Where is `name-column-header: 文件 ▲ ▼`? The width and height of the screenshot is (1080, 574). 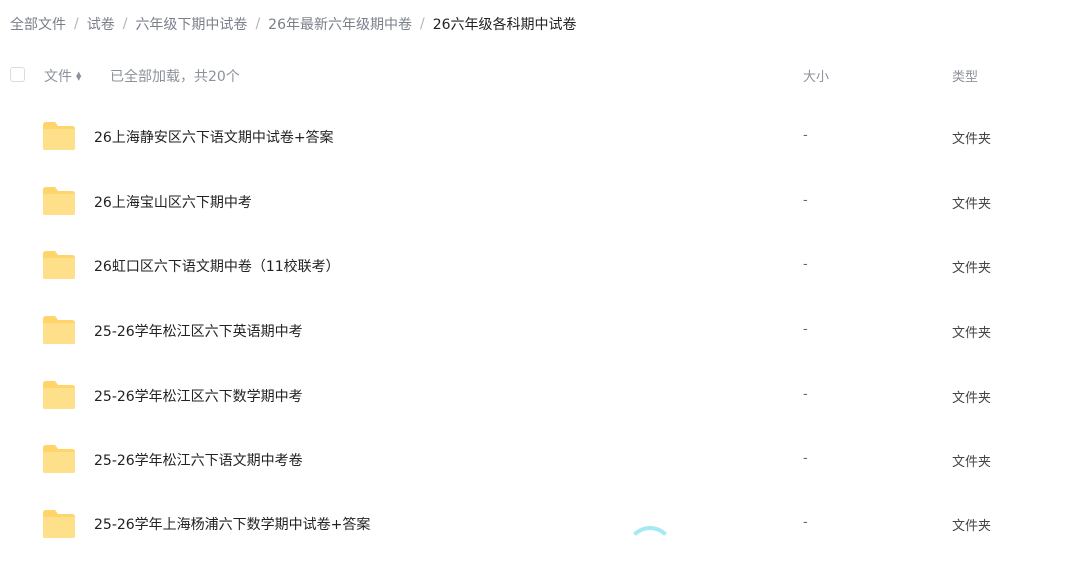
name-column-header: 文件 ▲ ▼ is located at coordinates (62, 76).